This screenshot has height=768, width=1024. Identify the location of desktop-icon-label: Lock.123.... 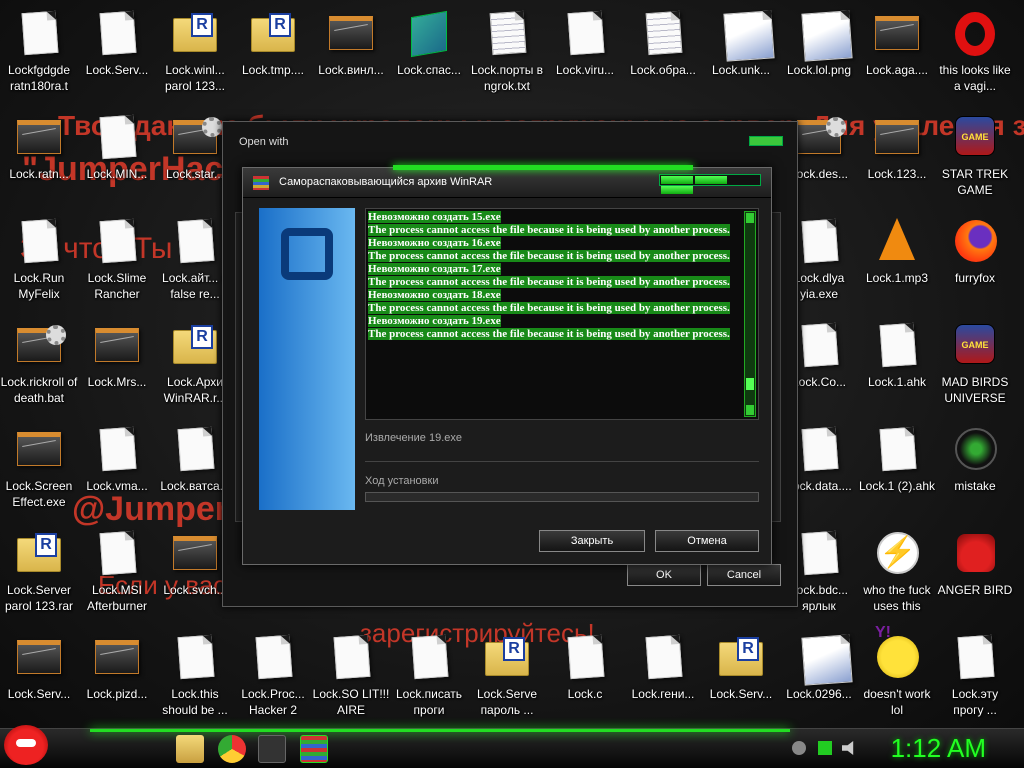
(897, 174).